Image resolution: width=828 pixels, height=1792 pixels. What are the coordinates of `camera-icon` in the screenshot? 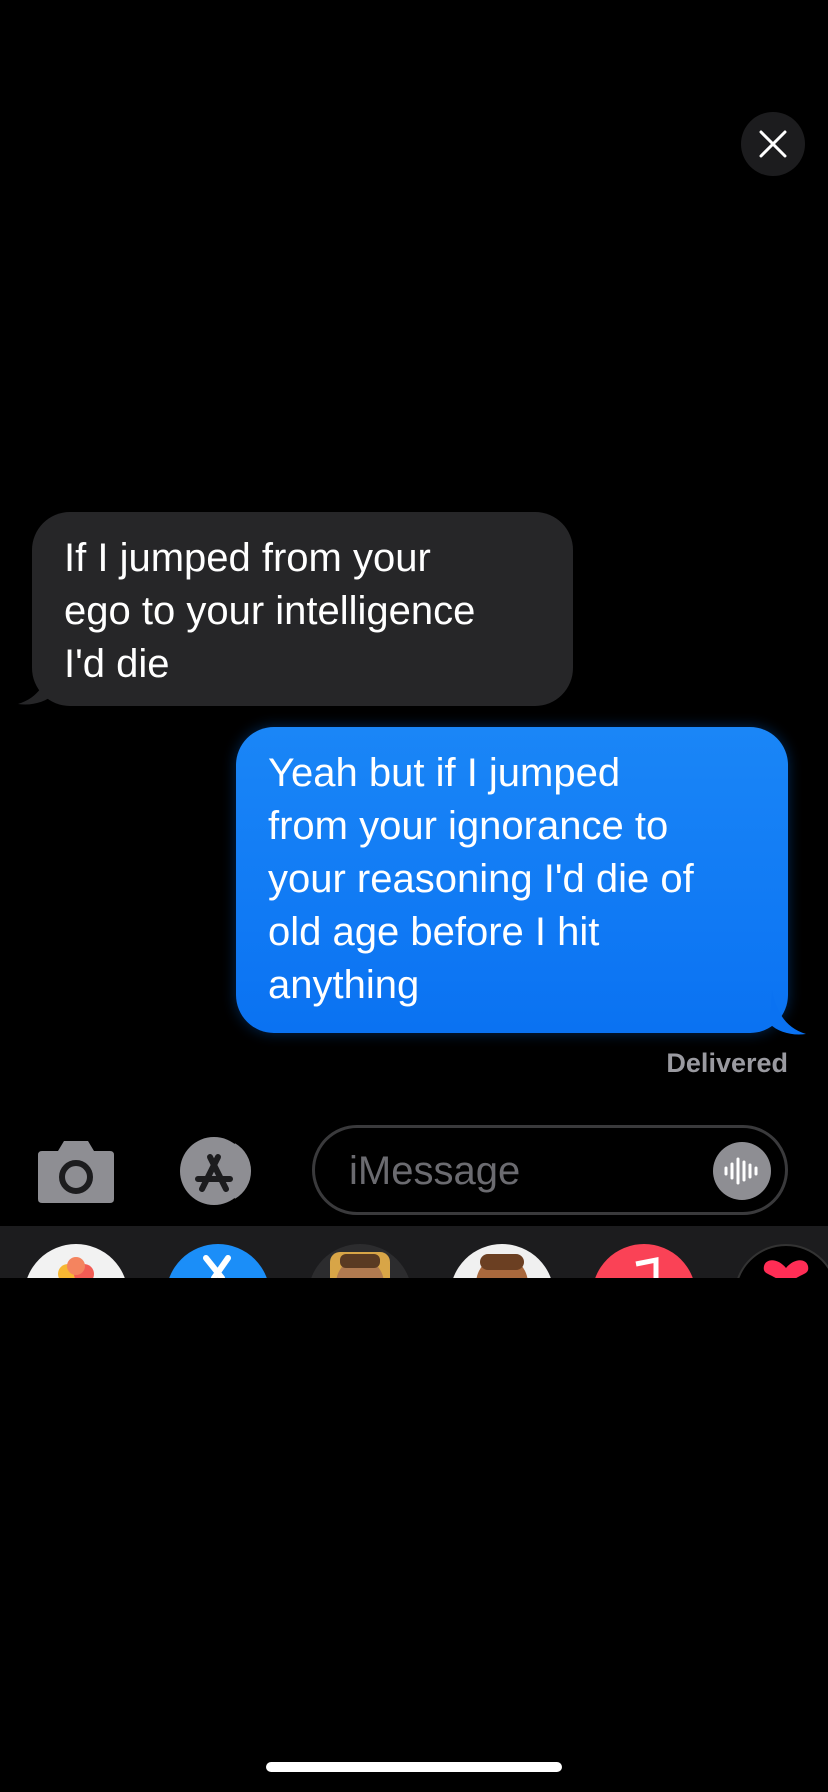 It's located at (76, 1172).